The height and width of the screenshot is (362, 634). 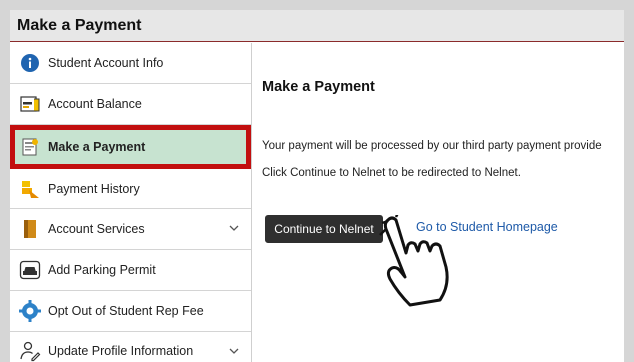 What do you see at coordinates (94, 188) in the screenshot?
I see `sidebar-item-label: Payment History` at bounding box center [94, 188].